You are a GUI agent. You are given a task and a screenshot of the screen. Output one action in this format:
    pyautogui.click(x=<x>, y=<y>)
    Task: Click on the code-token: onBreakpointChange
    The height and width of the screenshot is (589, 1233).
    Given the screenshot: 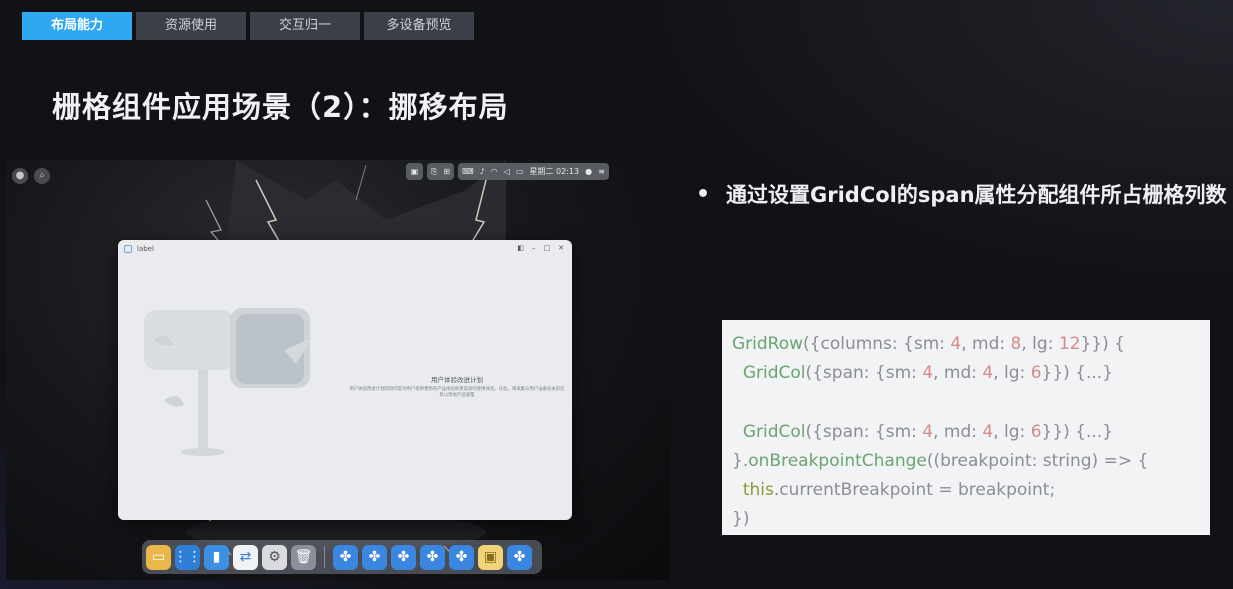 What is the action you would take?
    pyautogui.click(x=837, y=460)
    